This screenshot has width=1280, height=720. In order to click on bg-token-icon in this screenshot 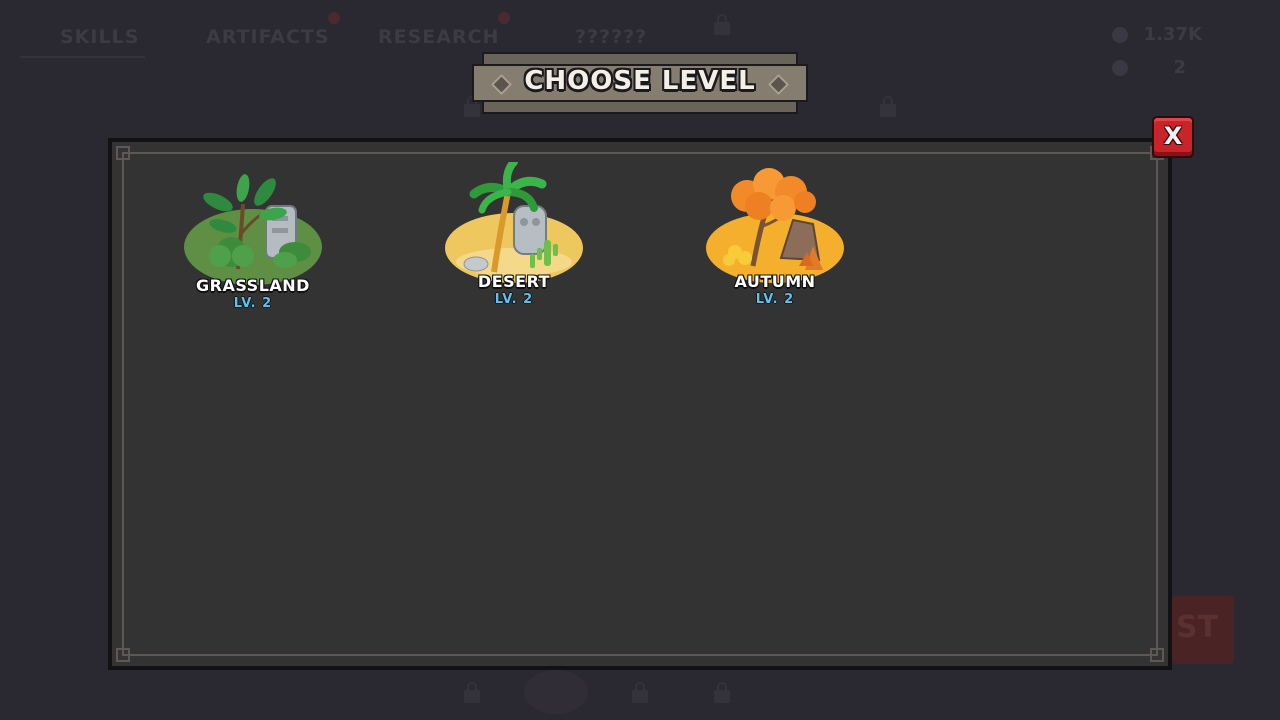, I will do `click(1120, 68)`.